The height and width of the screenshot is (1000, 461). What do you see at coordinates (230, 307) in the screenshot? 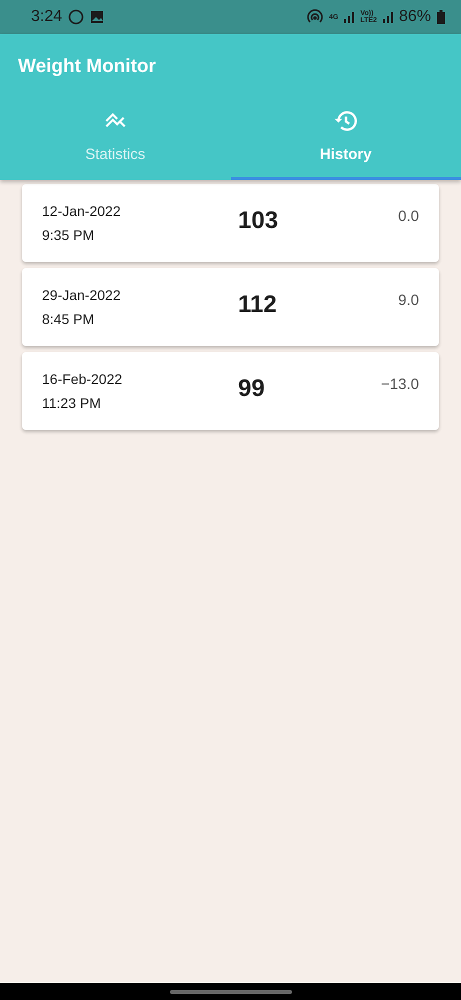
I see `history-card: 29-Jan-2022 8:45 PM 112 9.0` at bounding box center [230, 307].